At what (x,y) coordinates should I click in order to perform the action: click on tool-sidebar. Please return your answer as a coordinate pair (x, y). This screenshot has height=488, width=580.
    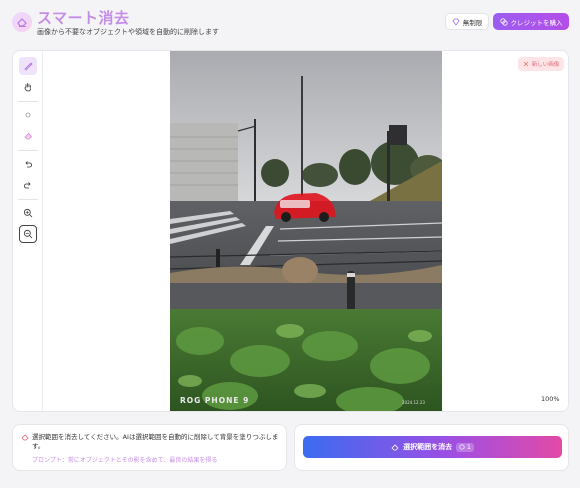
    Looking at the image, I should click on (28, 231).